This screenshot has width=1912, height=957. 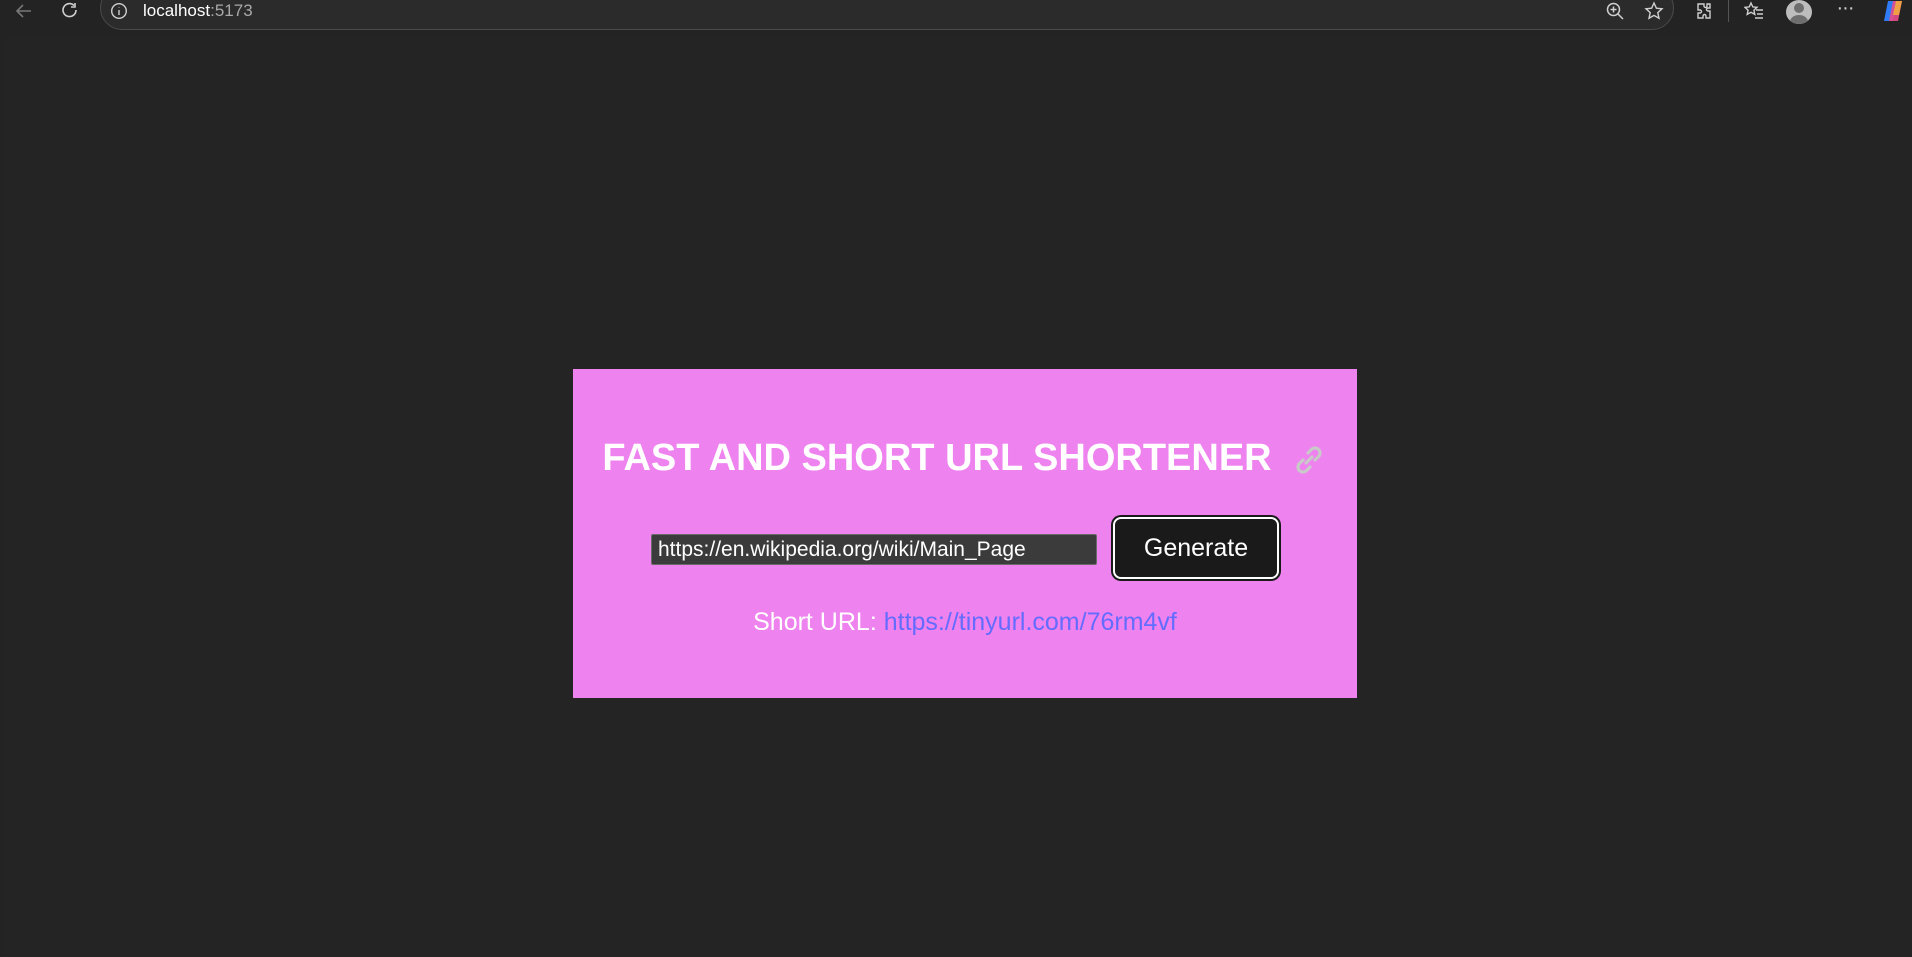 I want to click on title-text: FAST AND SHORT URL SHORTENER, so click(x=937, y=458).